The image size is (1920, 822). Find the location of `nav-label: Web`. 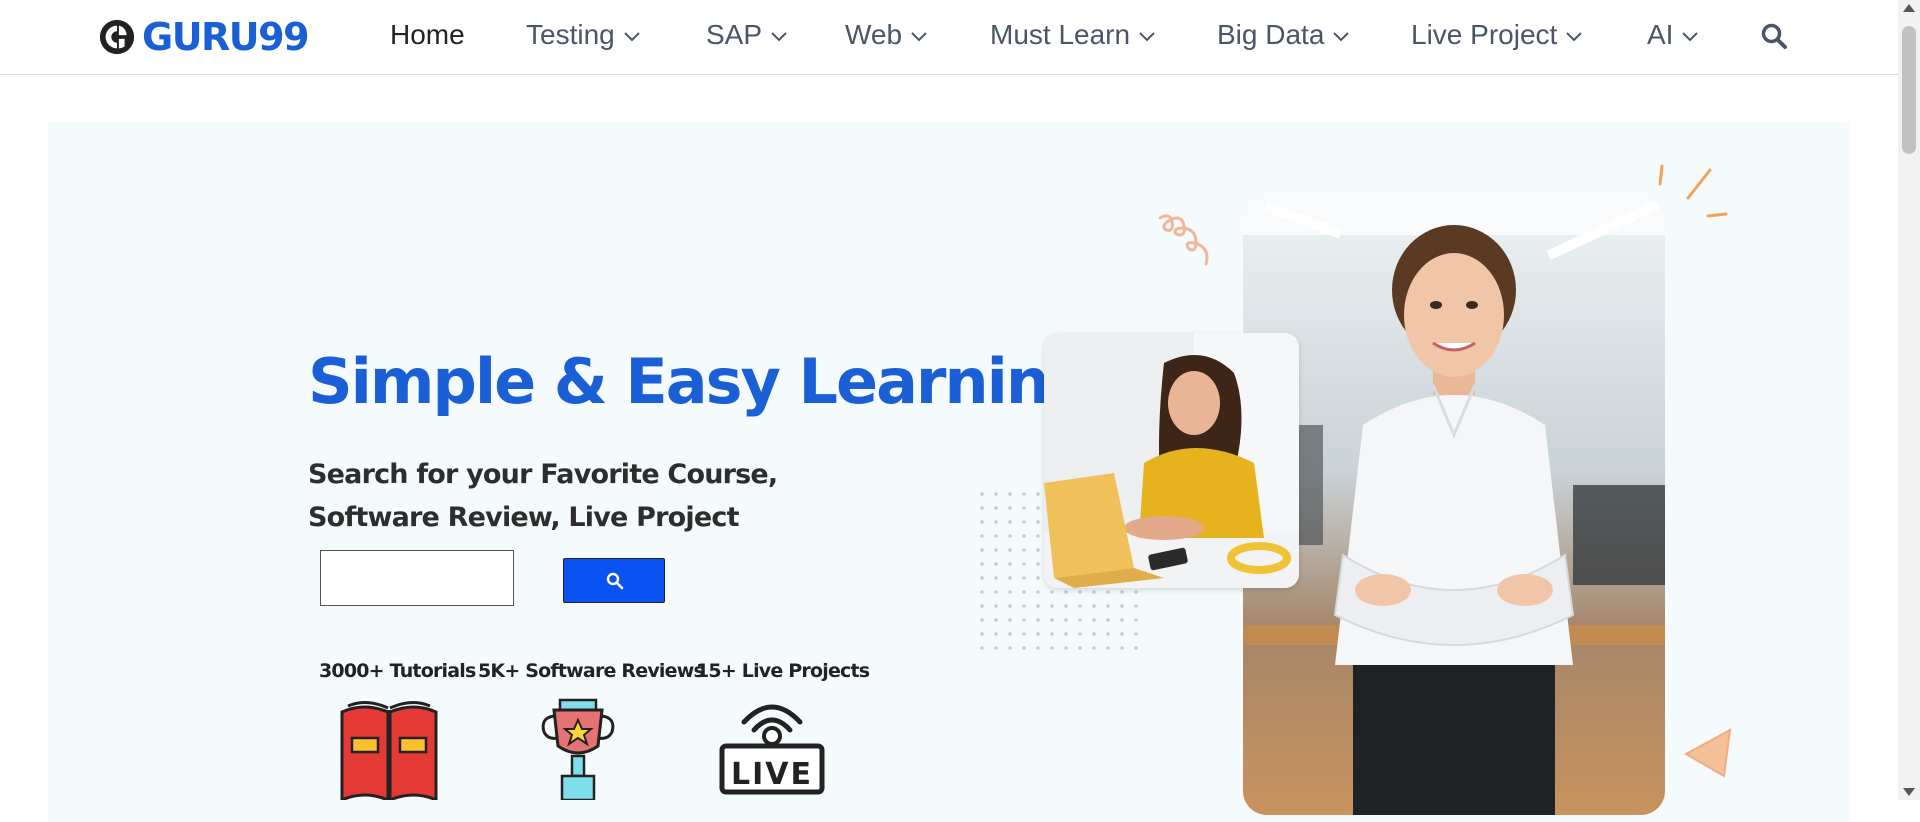

nav-label: Web is located at coordinates (874, 34).